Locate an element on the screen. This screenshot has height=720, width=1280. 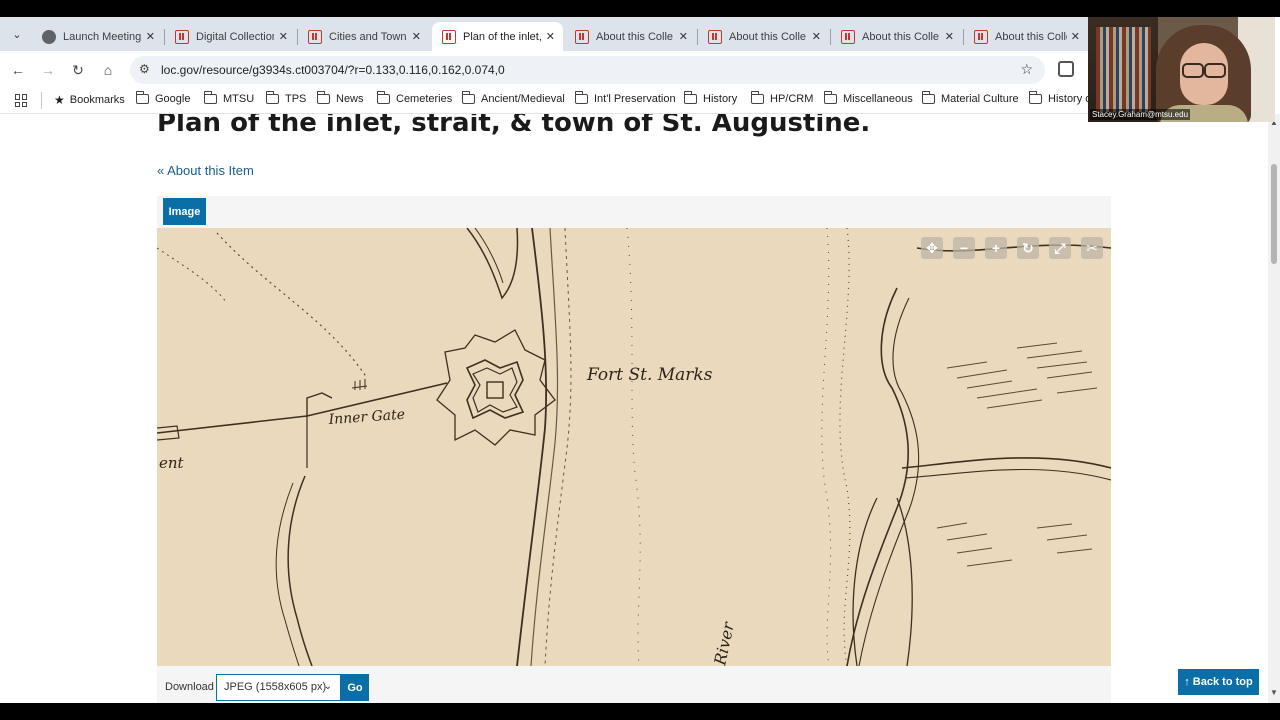
tab-4: About this Colle ✕ is located at coordinates (630, 36).